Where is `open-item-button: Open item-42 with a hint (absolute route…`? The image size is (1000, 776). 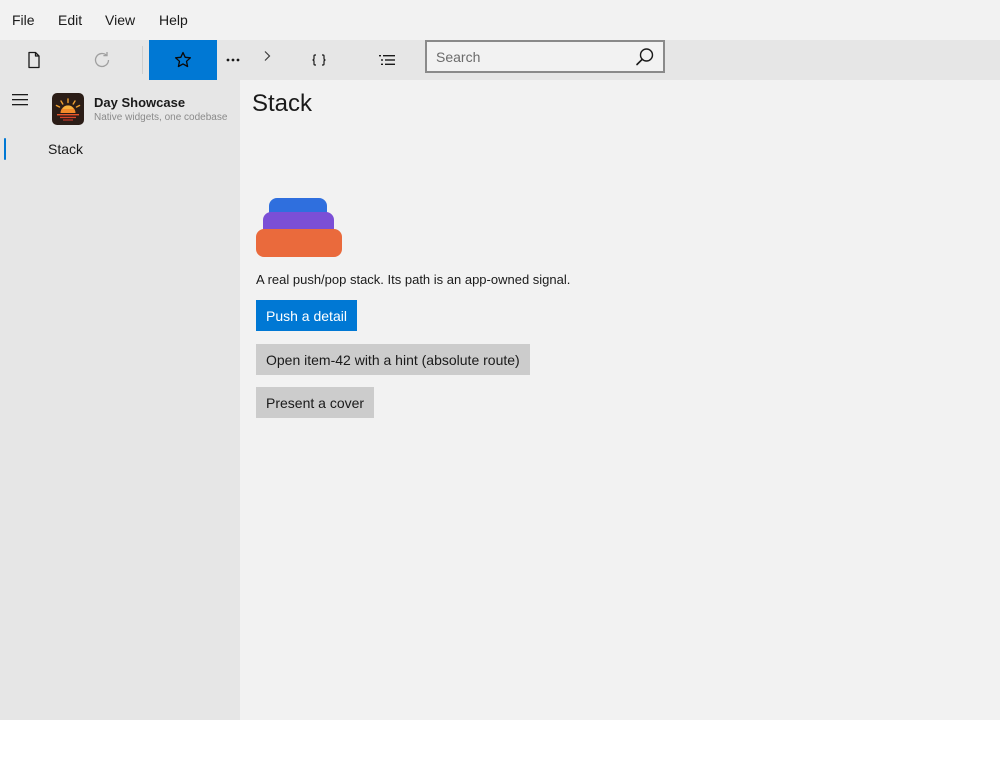
open-item-button: Open item-42 with a hint (absolute route… is located at coordinates (393, 359).